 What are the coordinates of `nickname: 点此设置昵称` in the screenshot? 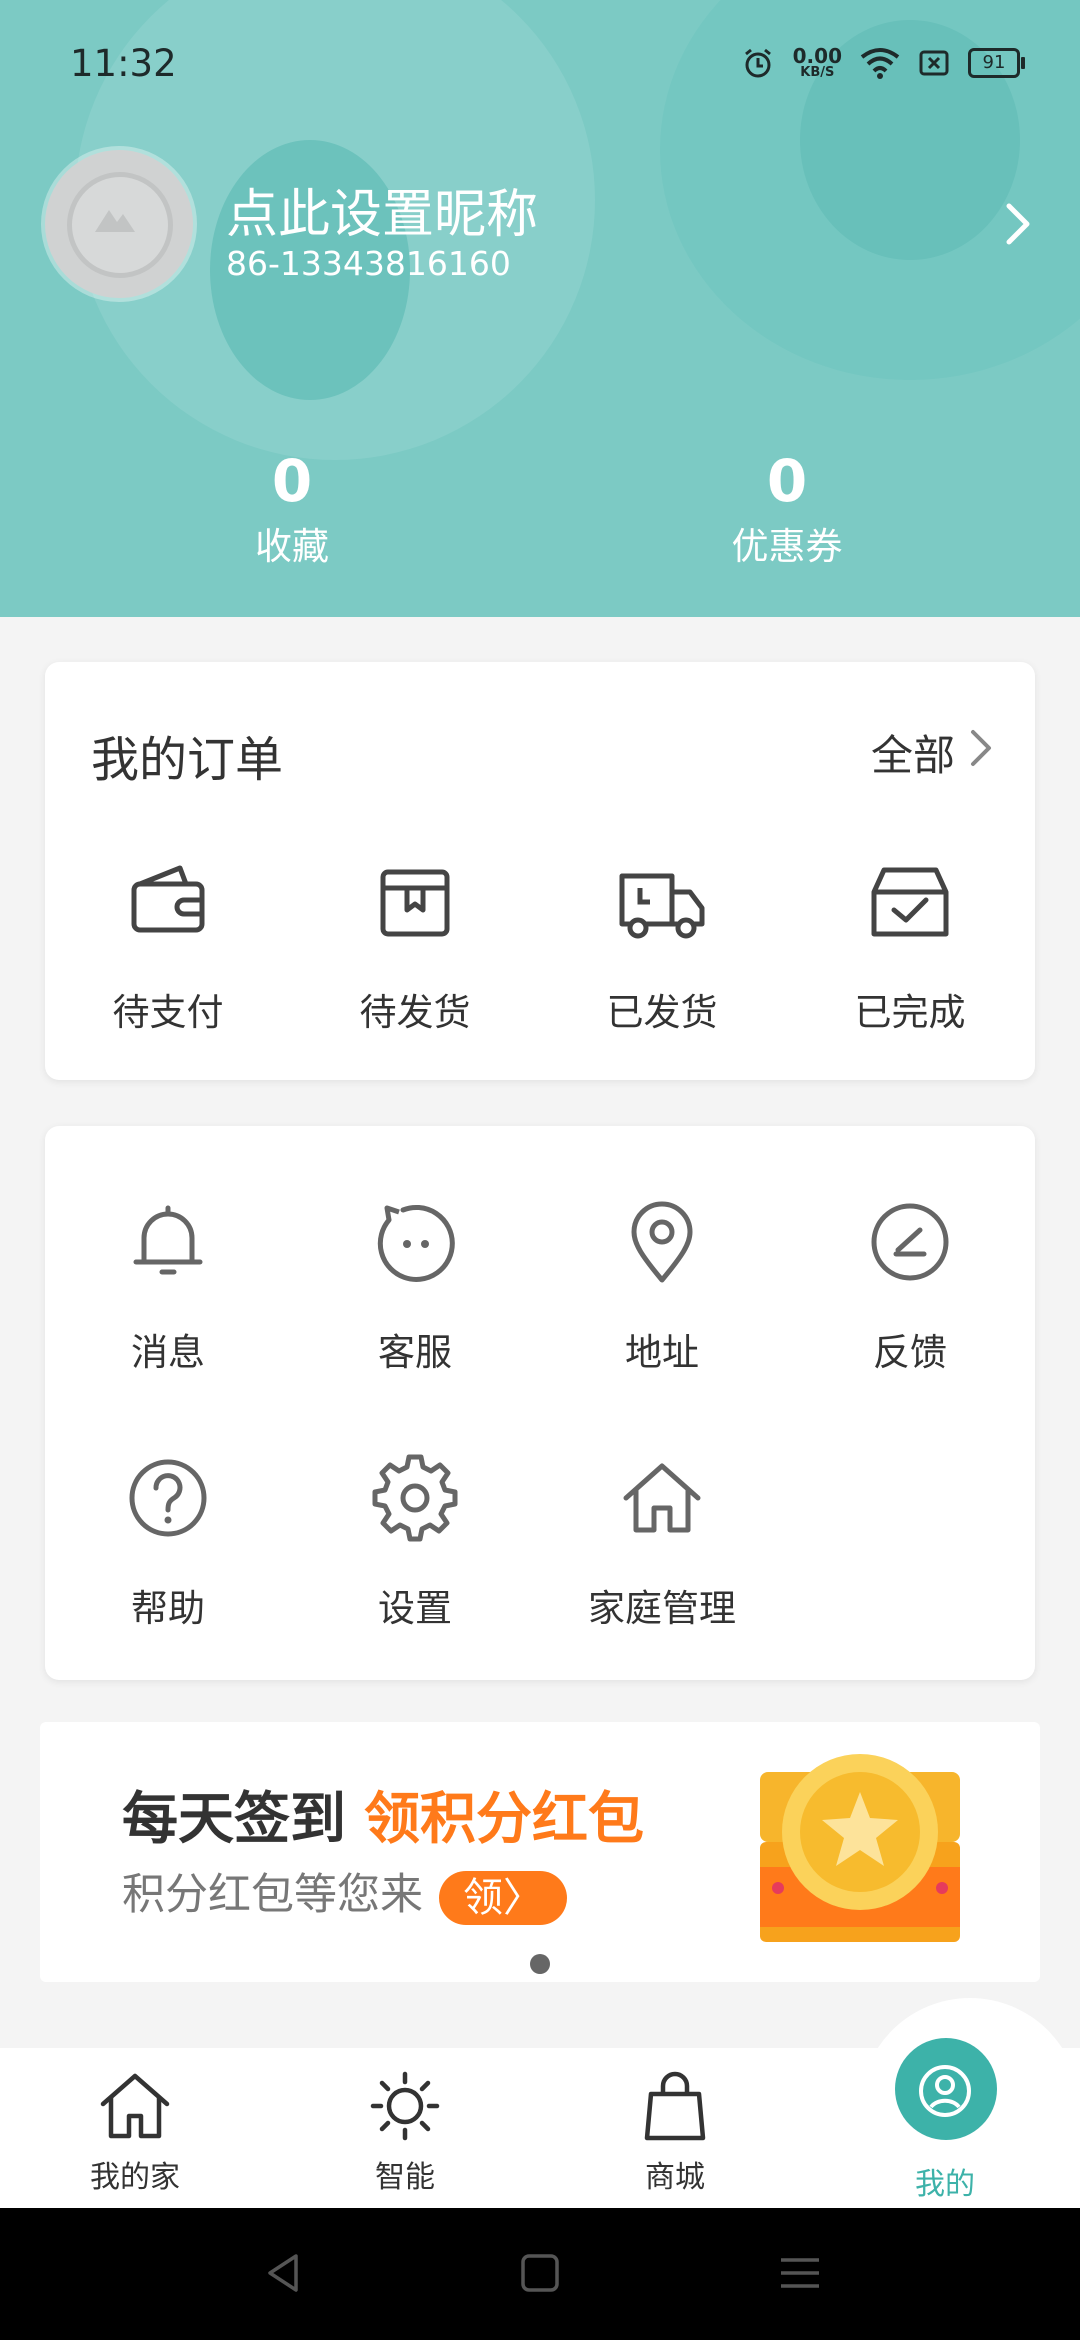 It's located at (382, 209).